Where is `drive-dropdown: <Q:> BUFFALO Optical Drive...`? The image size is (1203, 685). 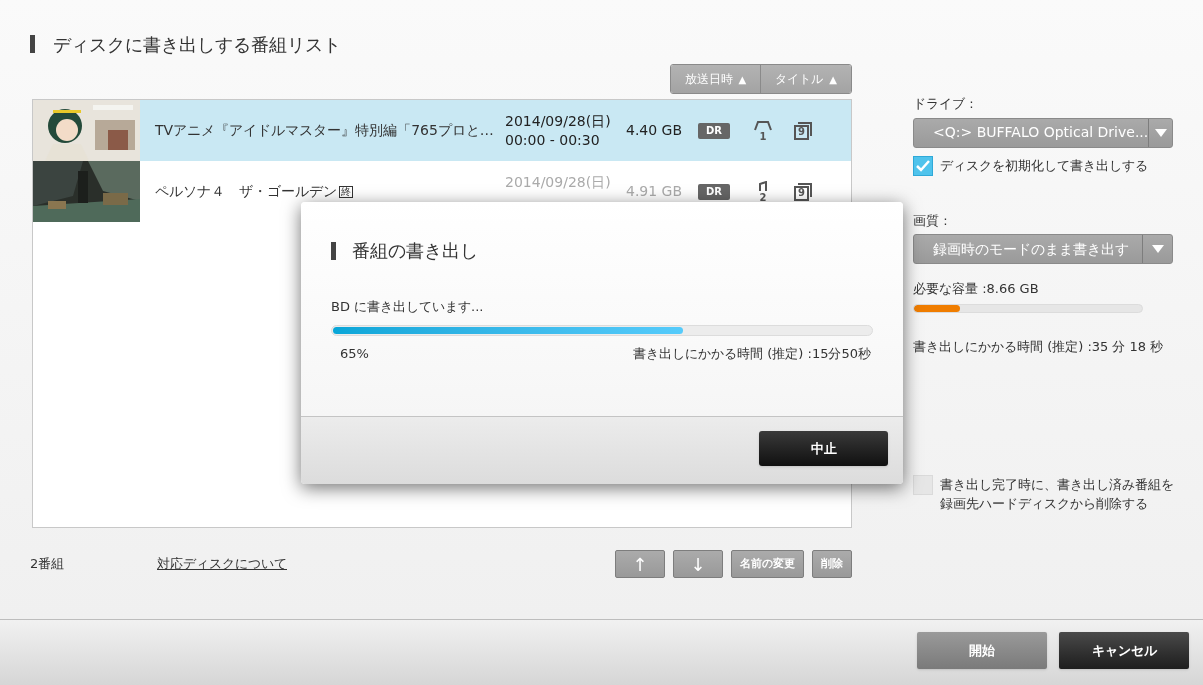 drive-dropdown: <Q:> BUFFALO Optical Drive... is located at coordinates (1043, 132).